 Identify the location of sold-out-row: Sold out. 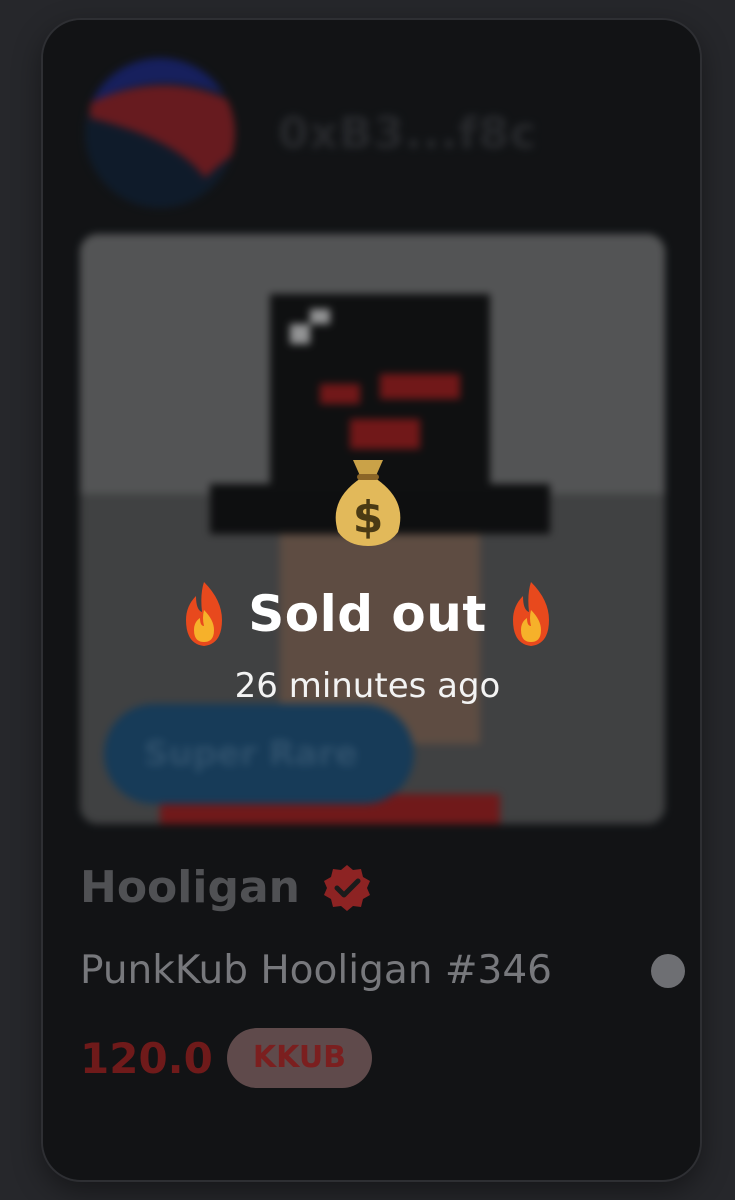
(367, 614).